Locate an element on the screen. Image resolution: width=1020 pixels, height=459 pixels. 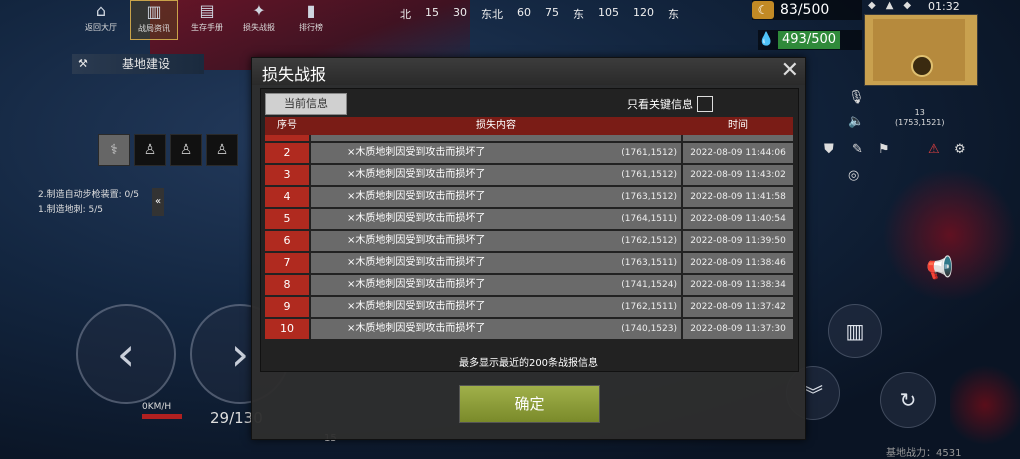
megaphone-icon: 📢 is located at coordinates (939, 268).